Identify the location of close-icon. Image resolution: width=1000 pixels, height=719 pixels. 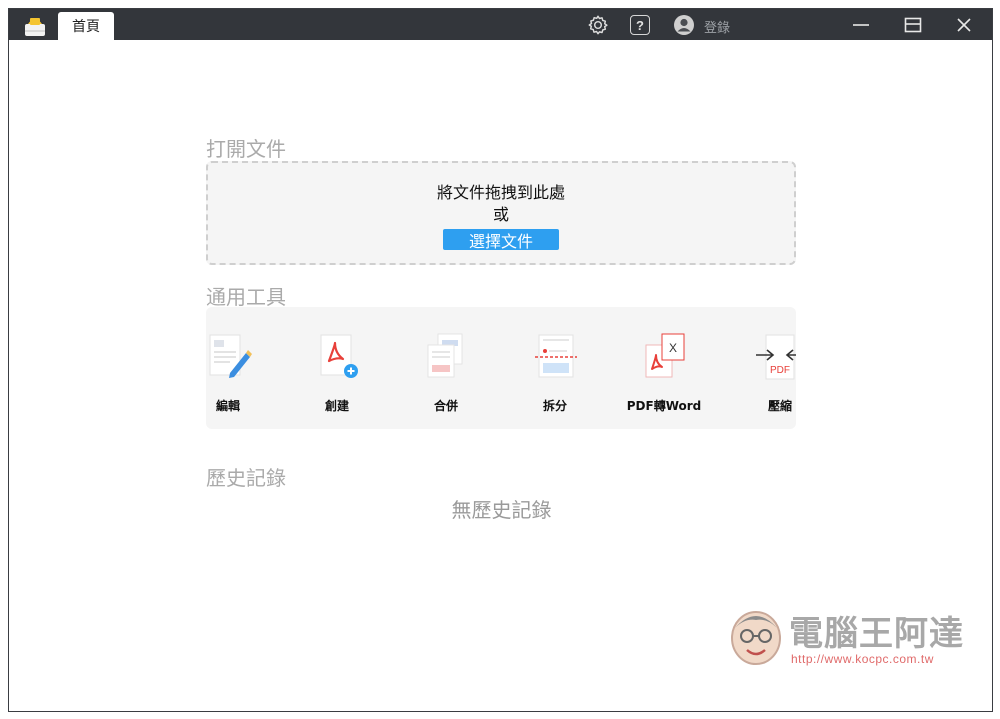
(964, 24).